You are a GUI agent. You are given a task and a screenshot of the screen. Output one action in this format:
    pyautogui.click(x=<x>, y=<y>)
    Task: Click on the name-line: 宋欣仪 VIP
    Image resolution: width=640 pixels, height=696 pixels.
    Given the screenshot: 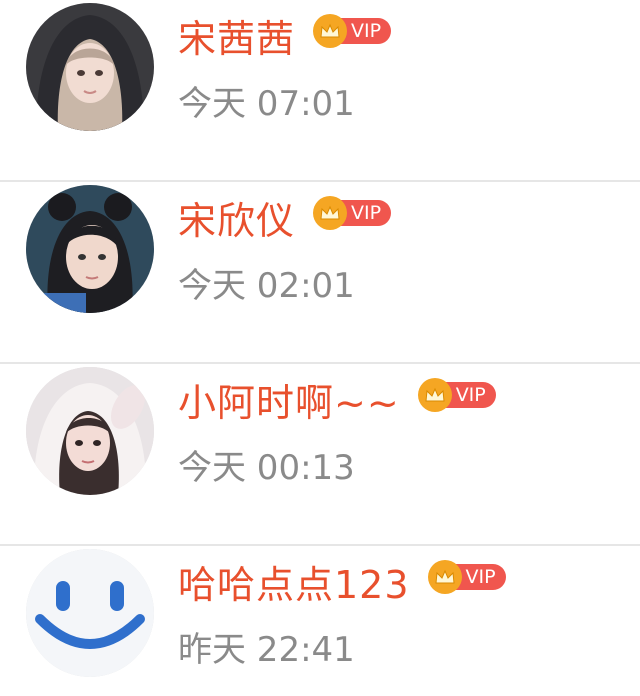 What is the action you would take?
    pyautogui.click(x=285, y=221)
    